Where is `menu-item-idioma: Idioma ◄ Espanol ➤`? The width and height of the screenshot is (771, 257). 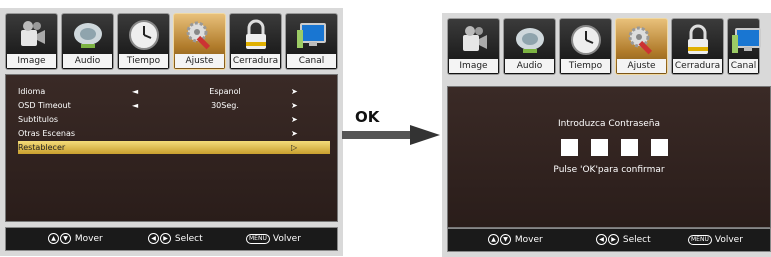 menu-item-idioma: Idioma ◄ Espanol ➤ is located at coordinates (172, 91).